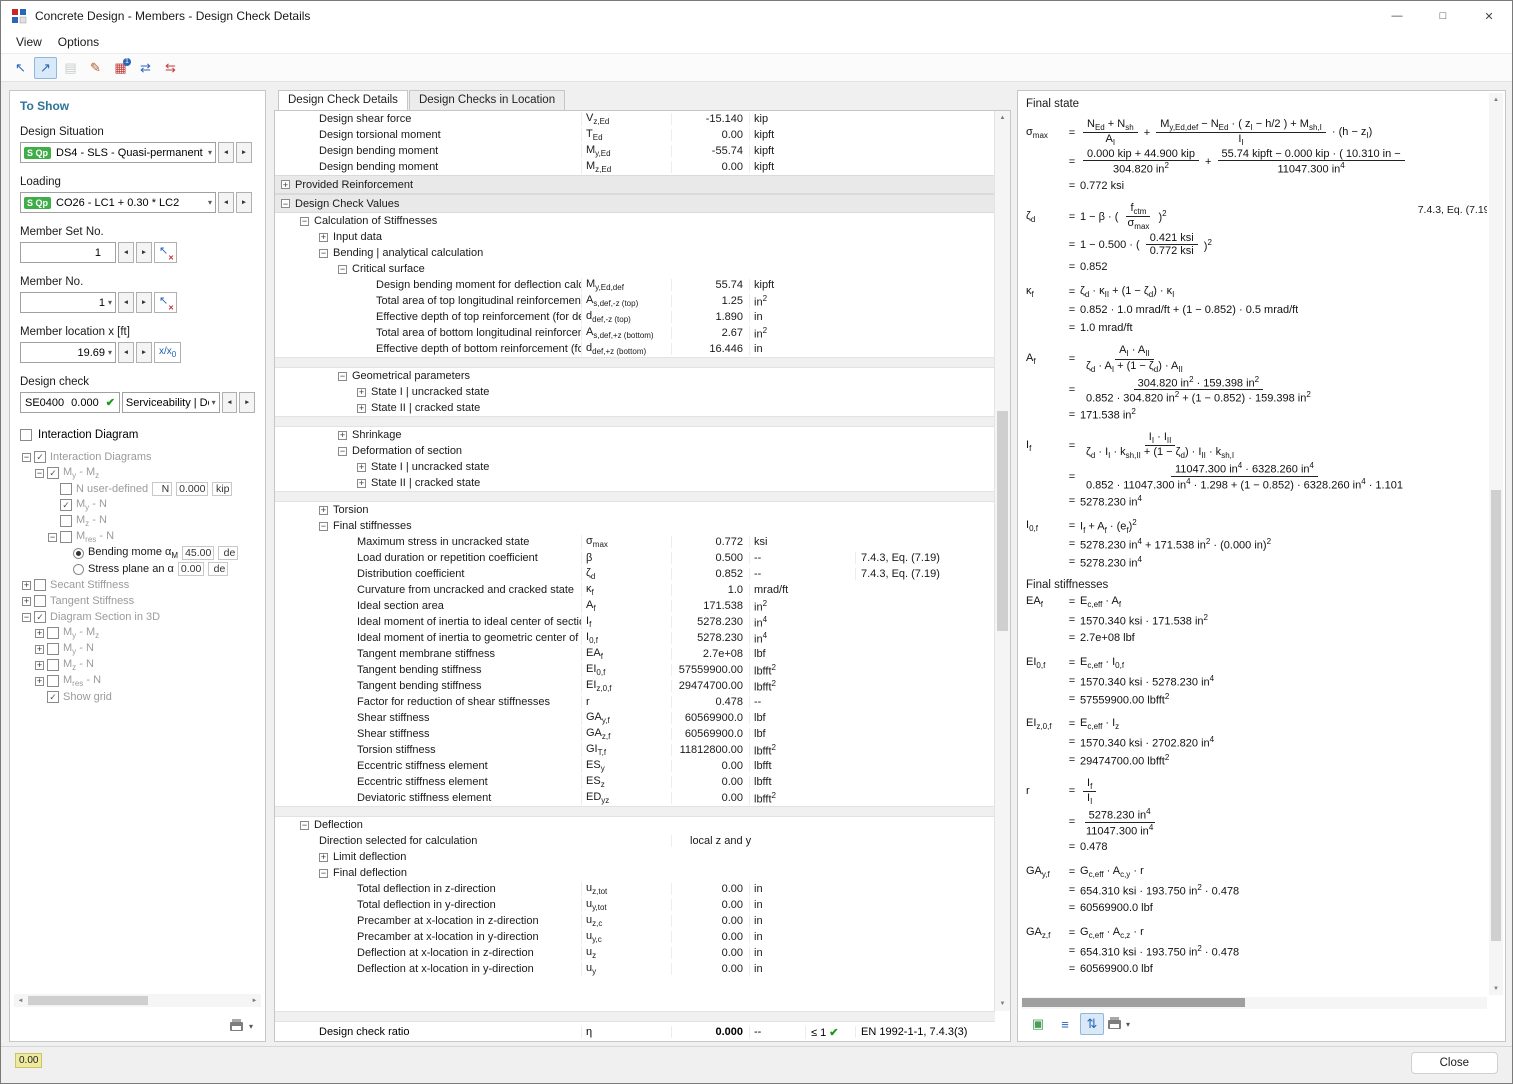 Image resolution: width=1513 pixels, height=1084 pixels. What do you see at coordinates (165, 302) in the screenshot?
I see `pick-member-graphically-button: ↖ ✕` at bounding box center [165, 302].